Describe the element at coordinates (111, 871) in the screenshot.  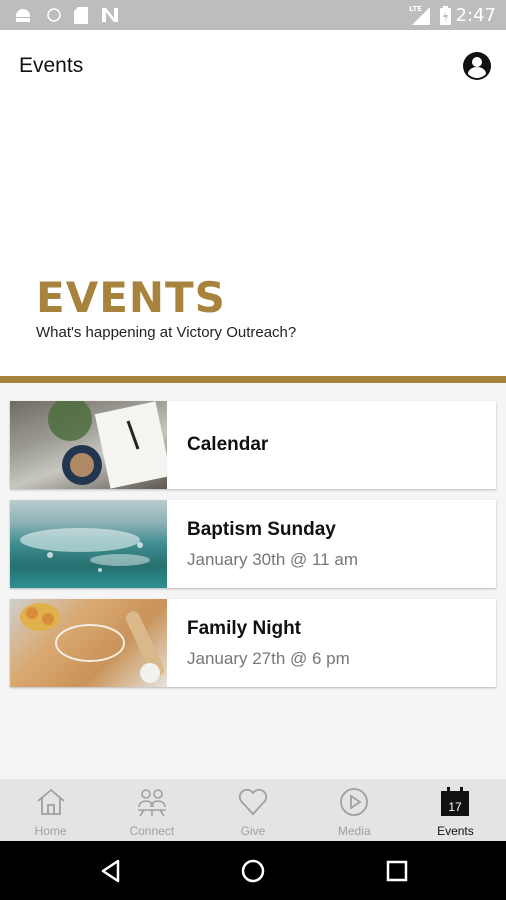
I see `back-icon` at that location.